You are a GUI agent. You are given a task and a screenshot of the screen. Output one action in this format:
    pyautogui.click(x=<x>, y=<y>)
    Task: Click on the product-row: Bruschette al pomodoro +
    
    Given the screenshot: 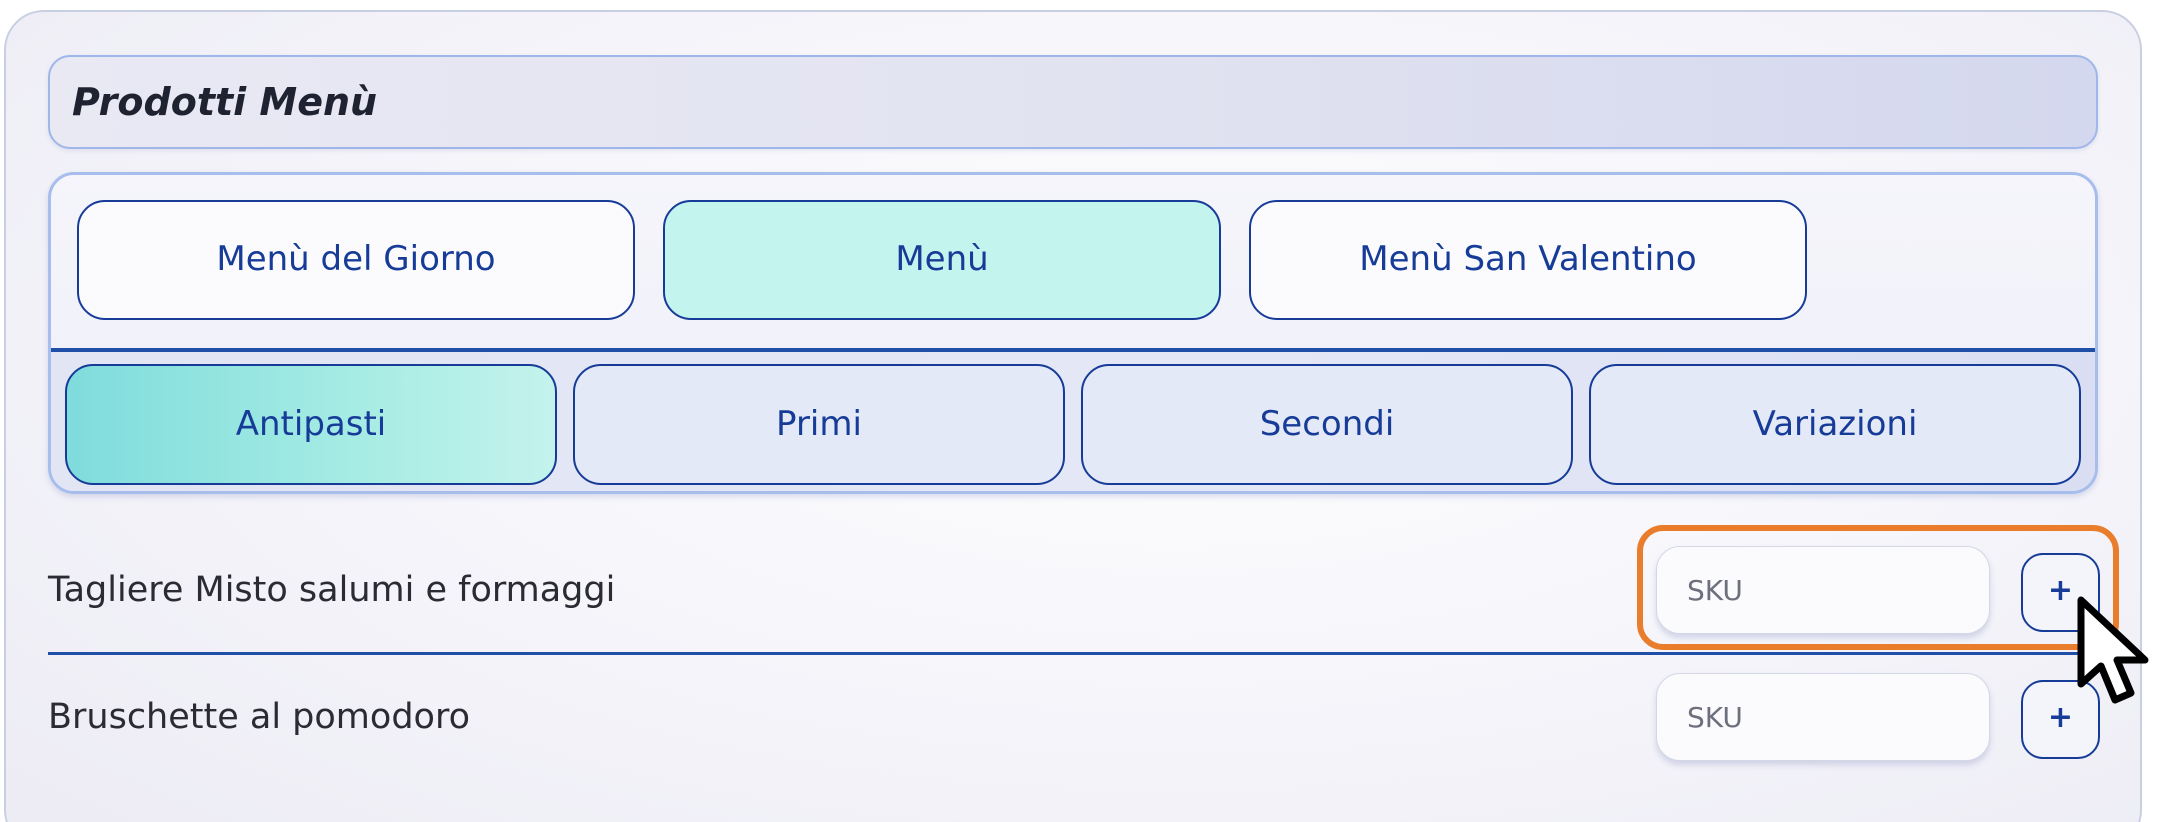 What is the action you would take?
    pyautogui.click(x=1074, y=717)
    